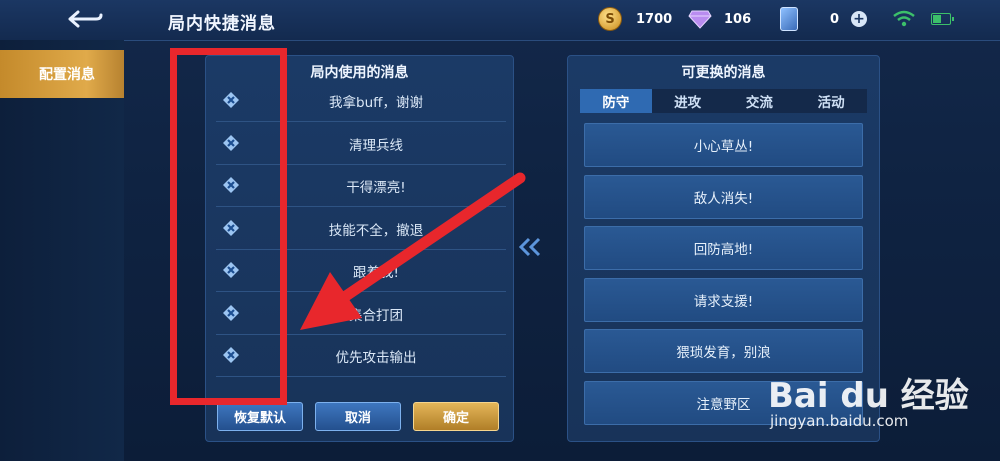 The height and width of the screenshot is (461, 1000). Describe the element at coordinates (789, 19) in the screenshot. I see `ticket-card-icon` at that location.